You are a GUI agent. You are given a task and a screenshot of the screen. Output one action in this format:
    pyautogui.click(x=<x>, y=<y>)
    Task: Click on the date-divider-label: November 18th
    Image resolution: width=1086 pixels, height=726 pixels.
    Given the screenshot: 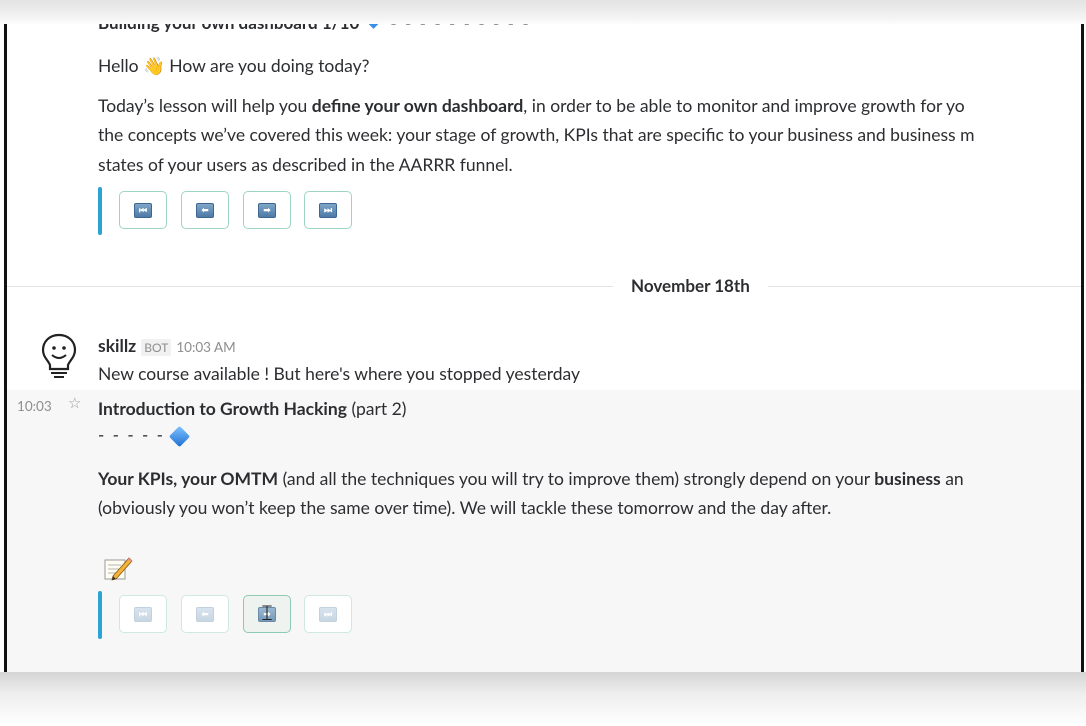 What is the action you would take?
    pyautogui.click(x=690, y=286)
    